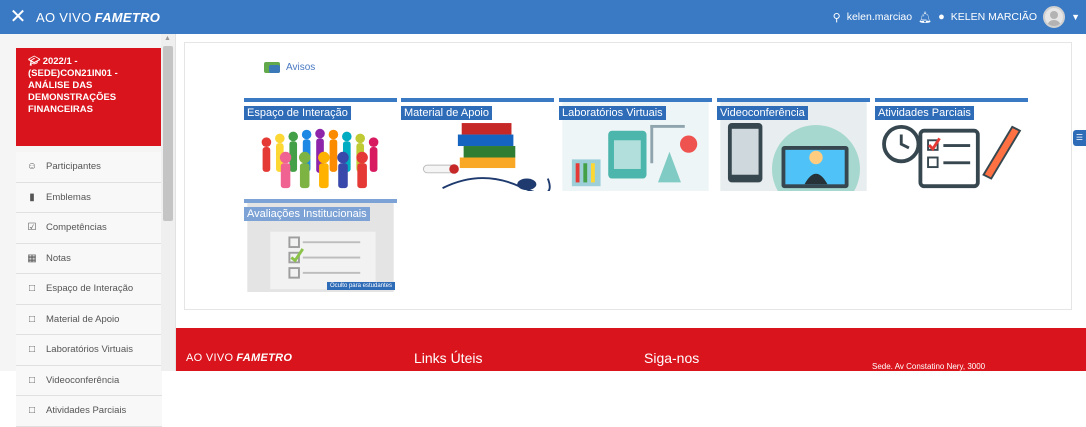 The width and height of the screenshot is (1086, 427). Describe the element at coordinates (448, 358) in the screenshot. I see `footer-links-title: Links Úteis` at that location.